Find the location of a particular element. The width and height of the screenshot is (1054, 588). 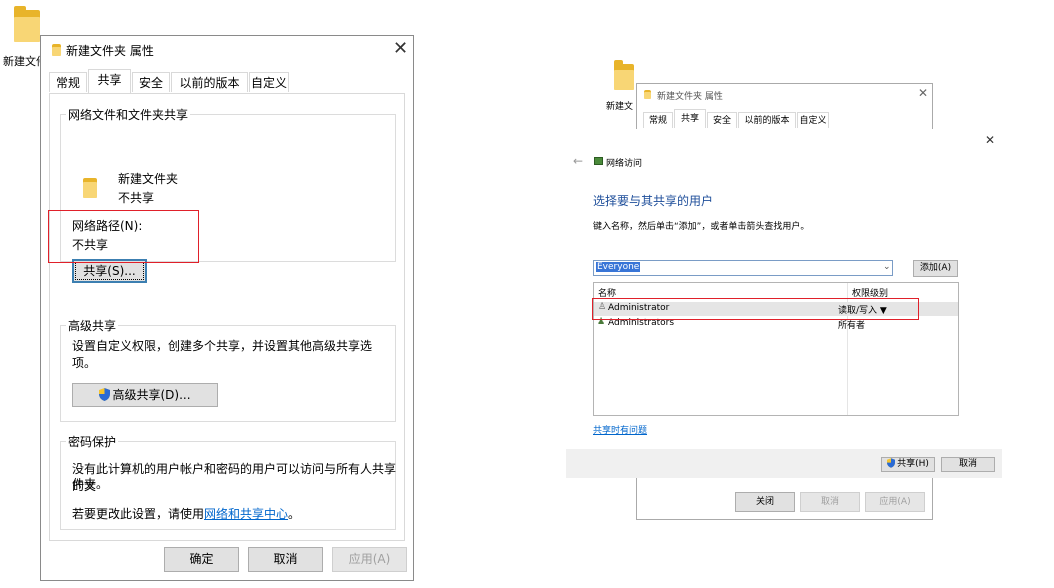

user-combo: Everyone ⌄ is located at coordinates (743, 268).